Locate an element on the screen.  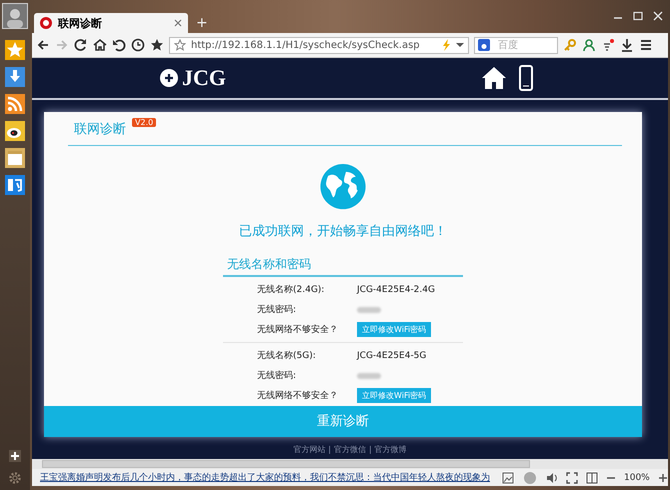
footer-link: 官方微信 is located at coordinates (350, 449).